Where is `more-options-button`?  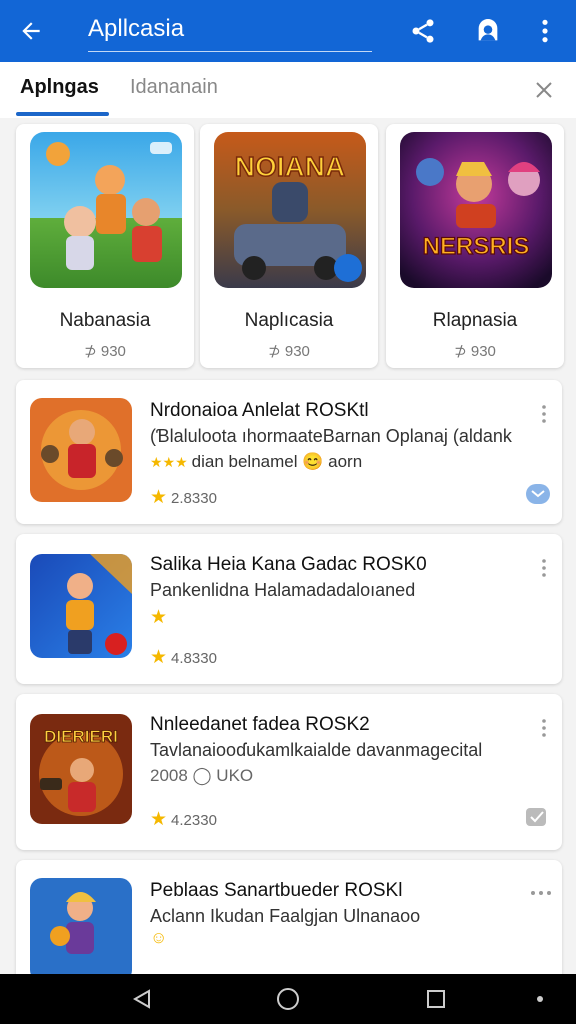
more-options-button is located at coordinates (545, 31).